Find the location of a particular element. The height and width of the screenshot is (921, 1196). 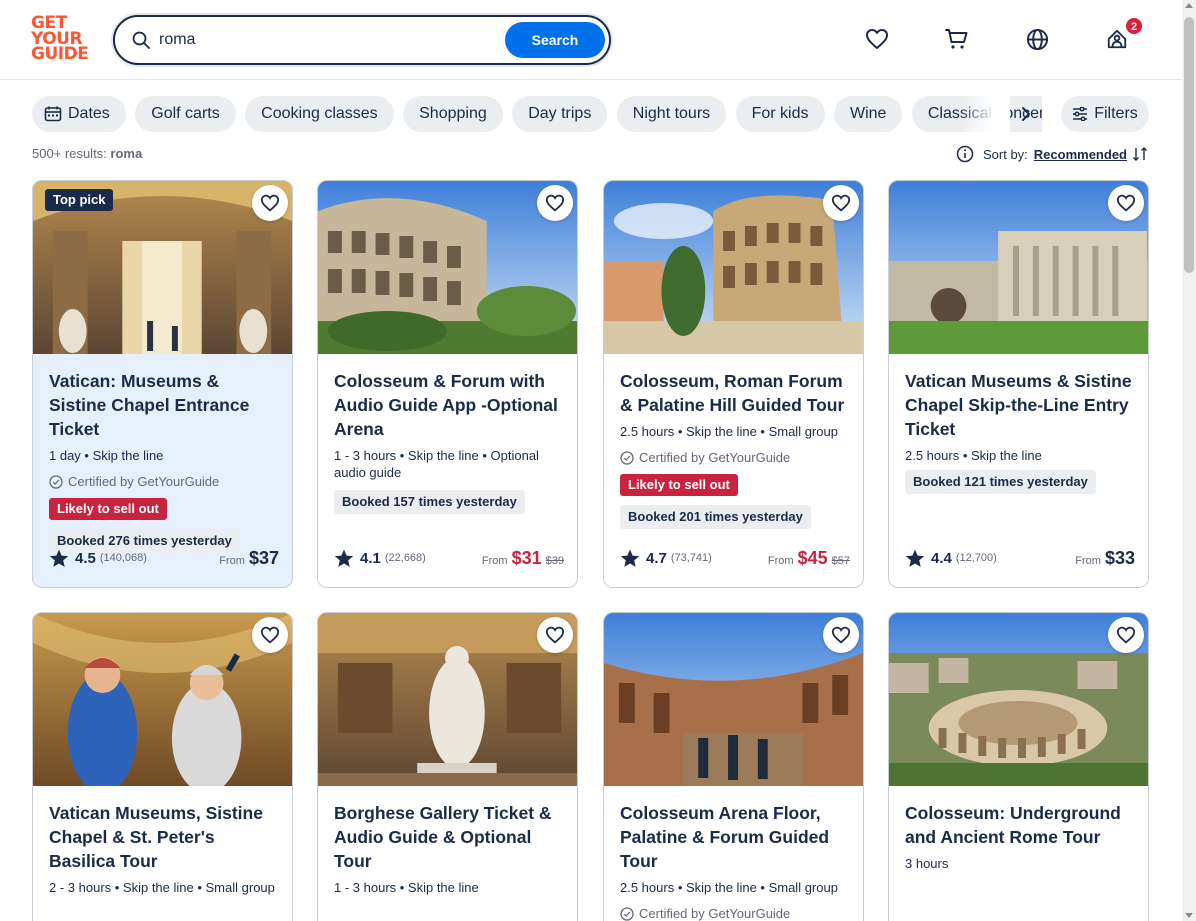

chip-wine: Wine is located at coordinates (868, 114).